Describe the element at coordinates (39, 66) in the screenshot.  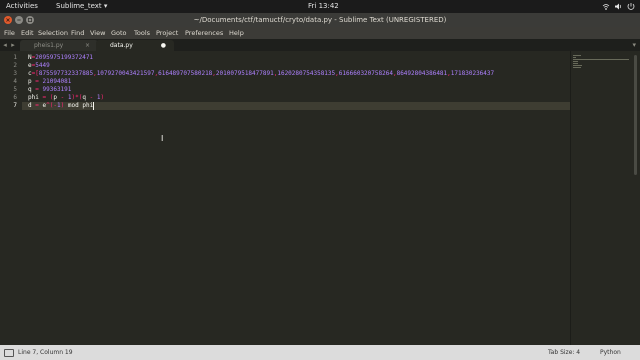
I see `code-line: e=5449` at that location.